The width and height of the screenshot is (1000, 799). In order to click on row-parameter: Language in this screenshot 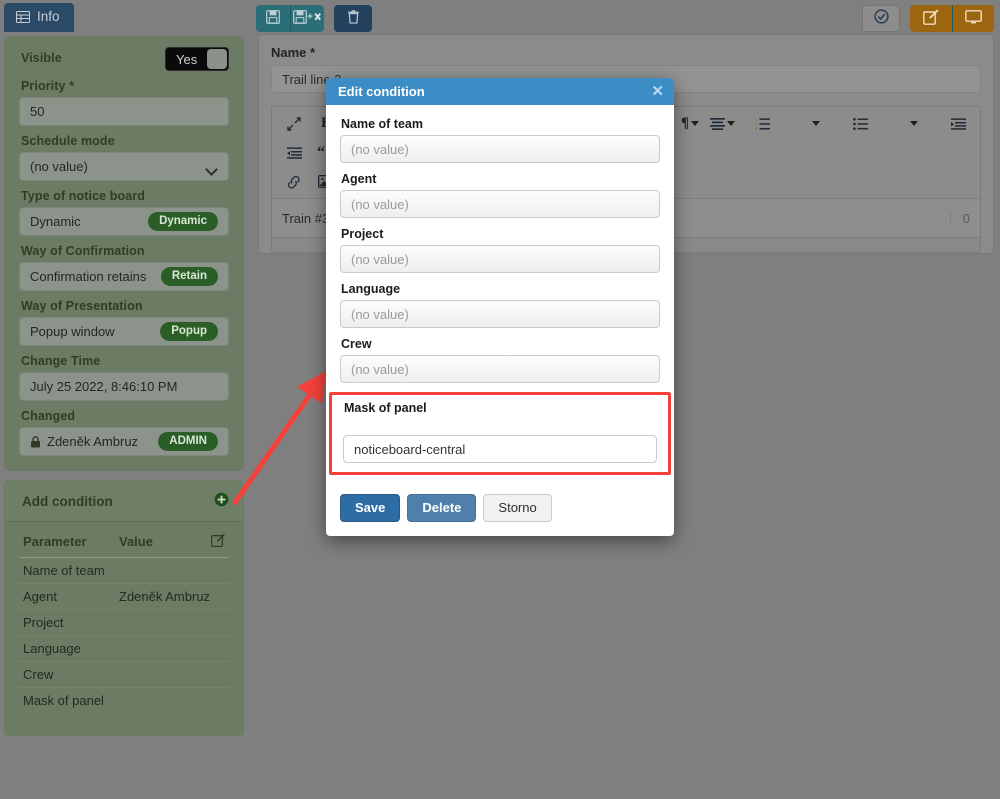, I will do `click(52, 648)`.